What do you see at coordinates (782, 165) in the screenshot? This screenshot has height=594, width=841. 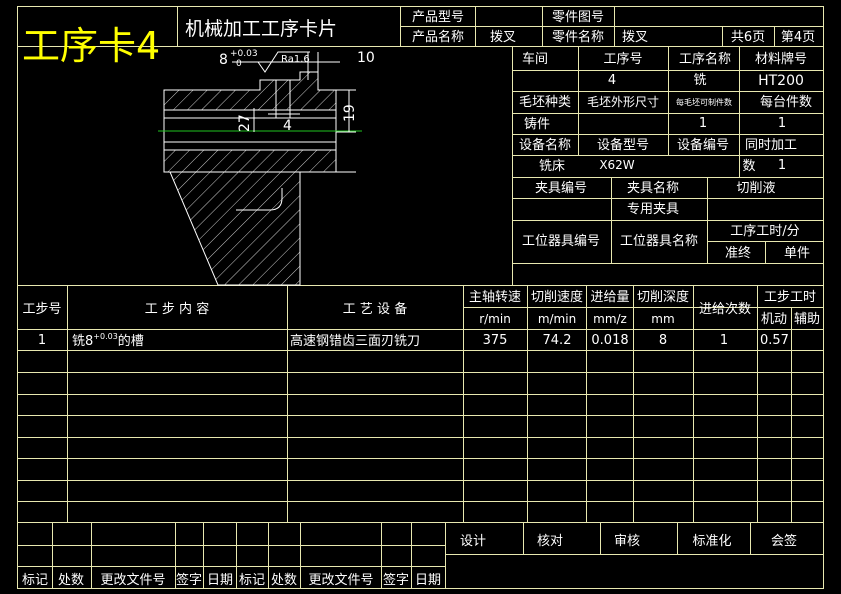 I see `simultaneous-count-value: 1` at bounding box center [782, 165].